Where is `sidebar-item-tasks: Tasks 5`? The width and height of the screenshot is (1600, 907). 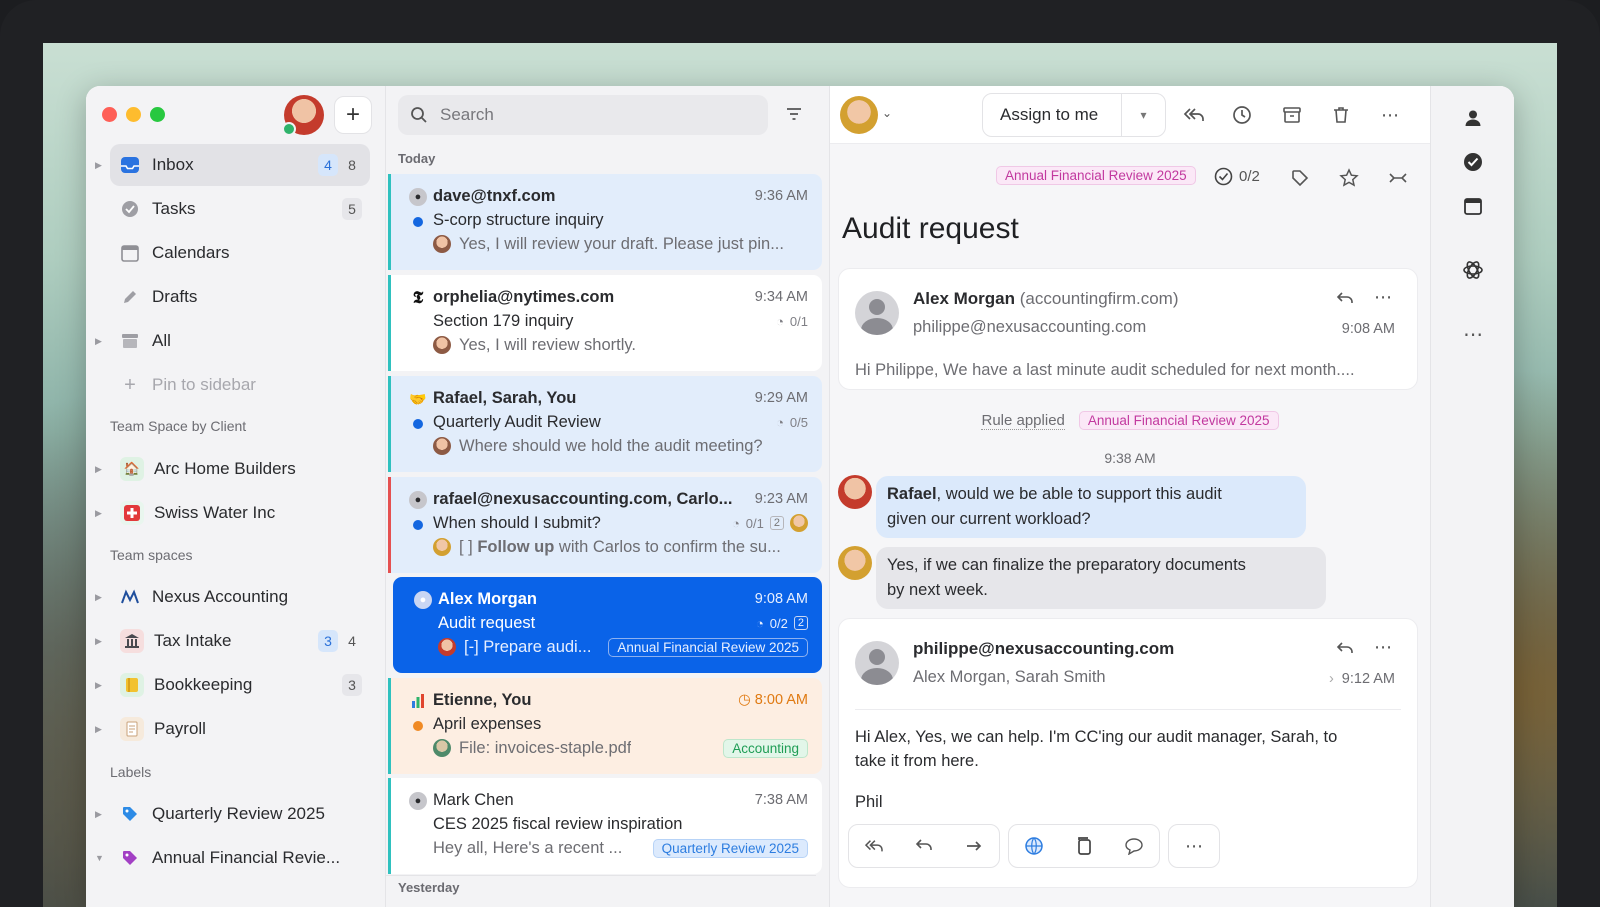 sidebar-item-tasks: Tasks 5 is located at coordinates (240, 209).